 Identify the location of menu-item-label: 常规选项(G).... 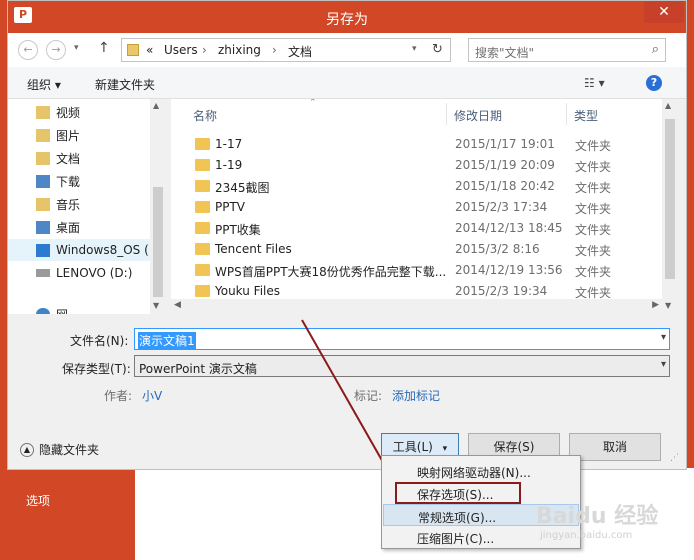
(457, 518).